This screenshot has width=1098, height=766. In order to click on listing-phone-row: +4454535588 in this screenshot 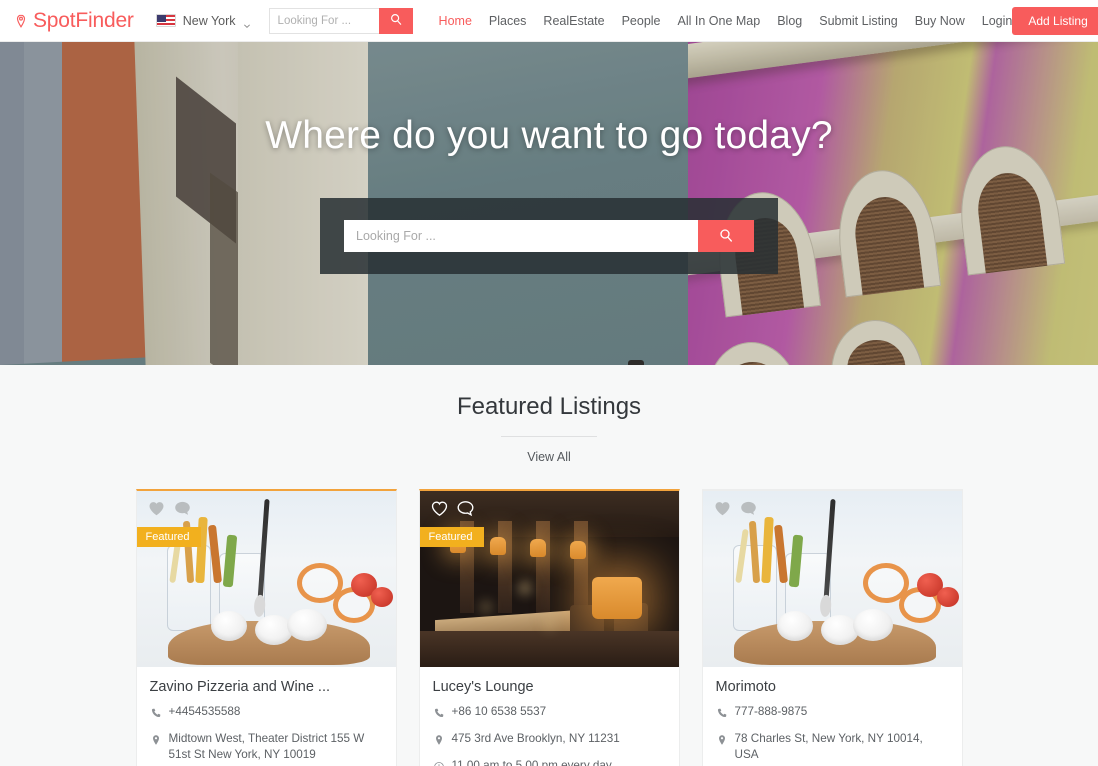, I will do `click(266, 714)`.